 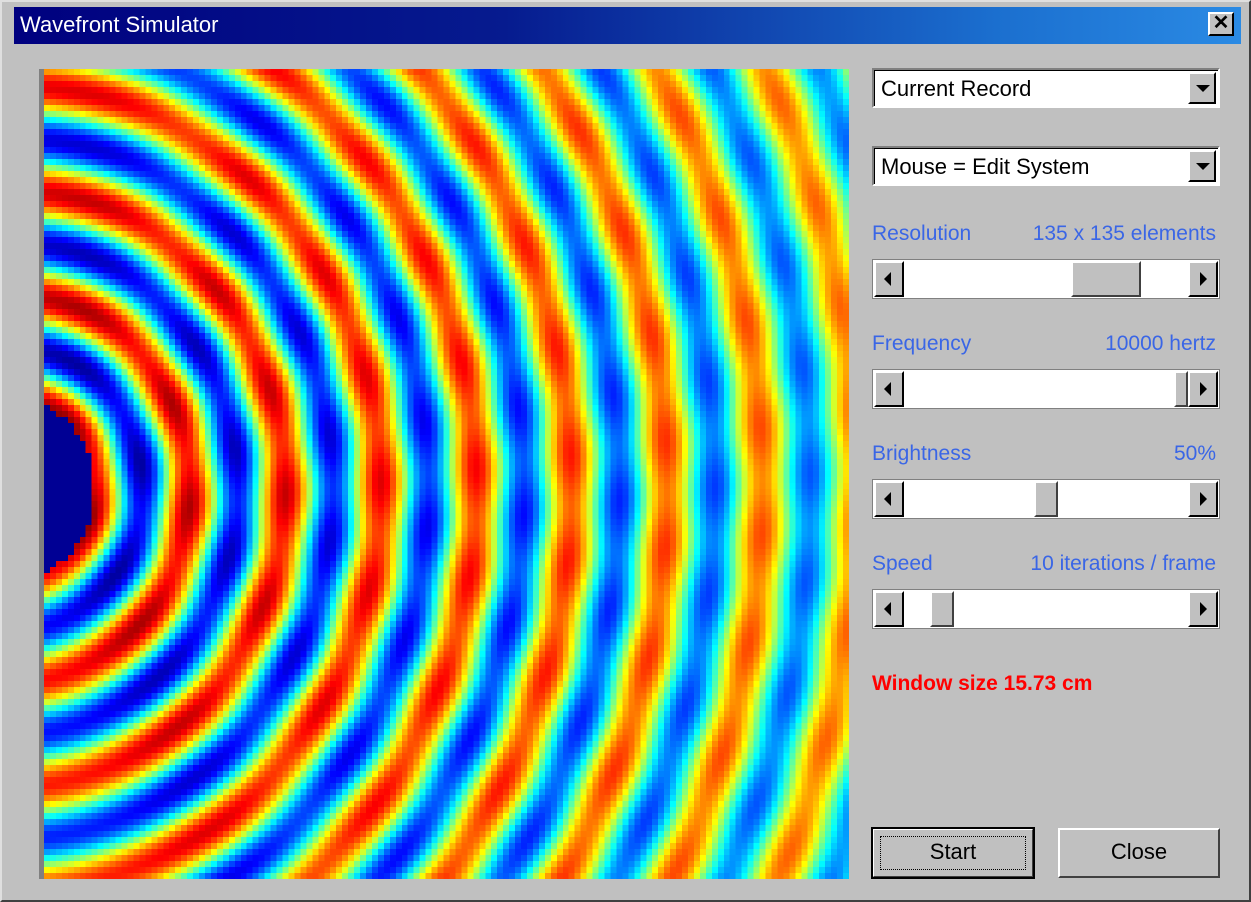 I want to click on resolution-track, so click(x=1046, y=279).